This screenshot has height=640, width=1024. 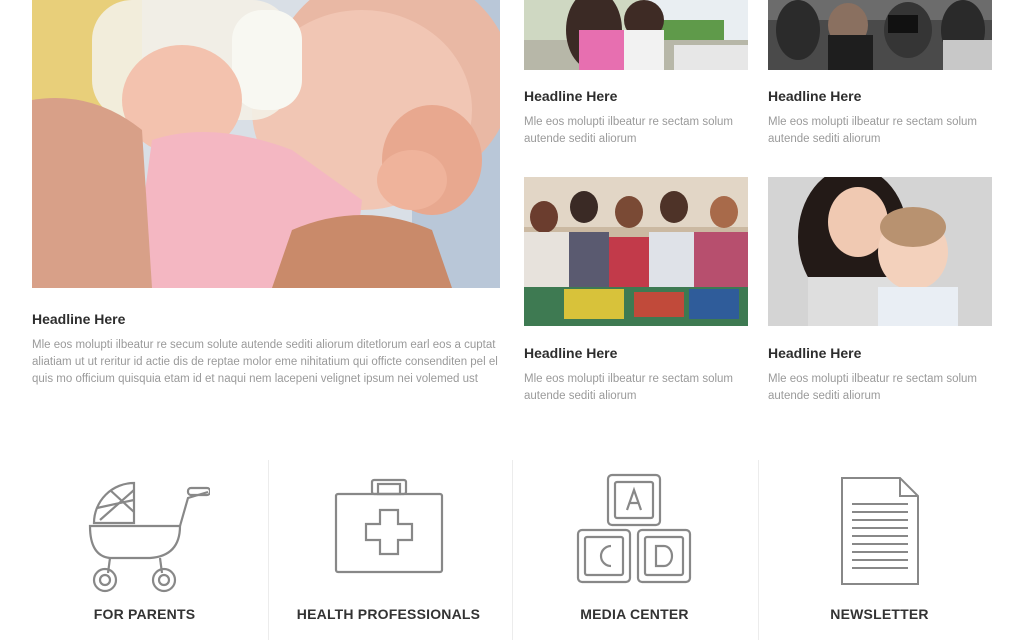 I want to click on feature-newsletter: NEWSLETTER, so click(x=879, y=540).